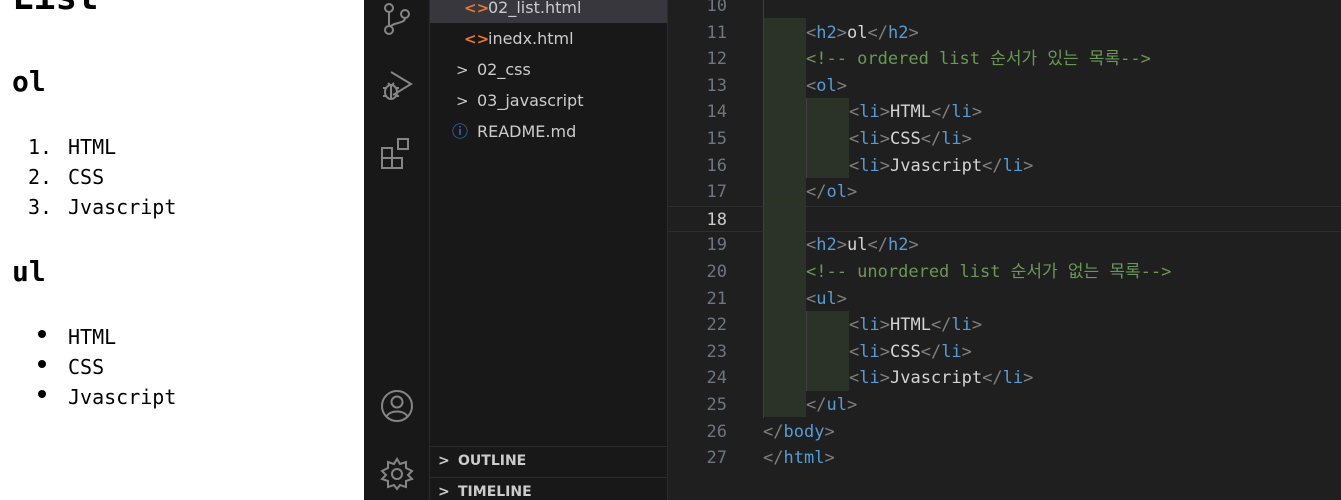 Image resolution: width=1341 pixels, height=500 pixels. Describe the element at coordinates (102, 207) in the screenshot. I see `list-item: 3. Jvascript` at that location.